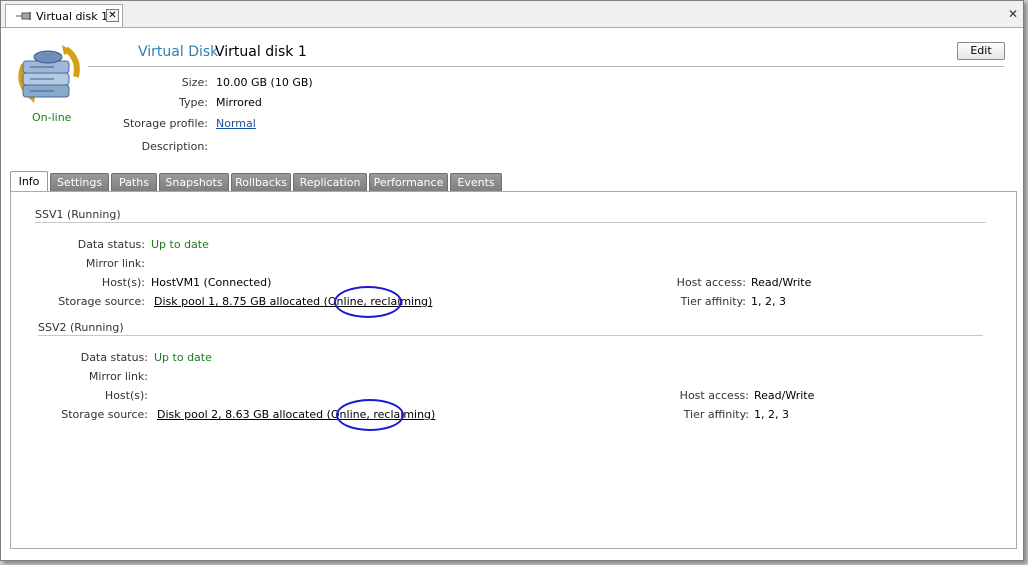 The width and height of the screenshot is (1028, 565). Describe the element at coordinates (78, 214) in the screenshot. I see `server-section-title: SSV1 (Running)` at that location.